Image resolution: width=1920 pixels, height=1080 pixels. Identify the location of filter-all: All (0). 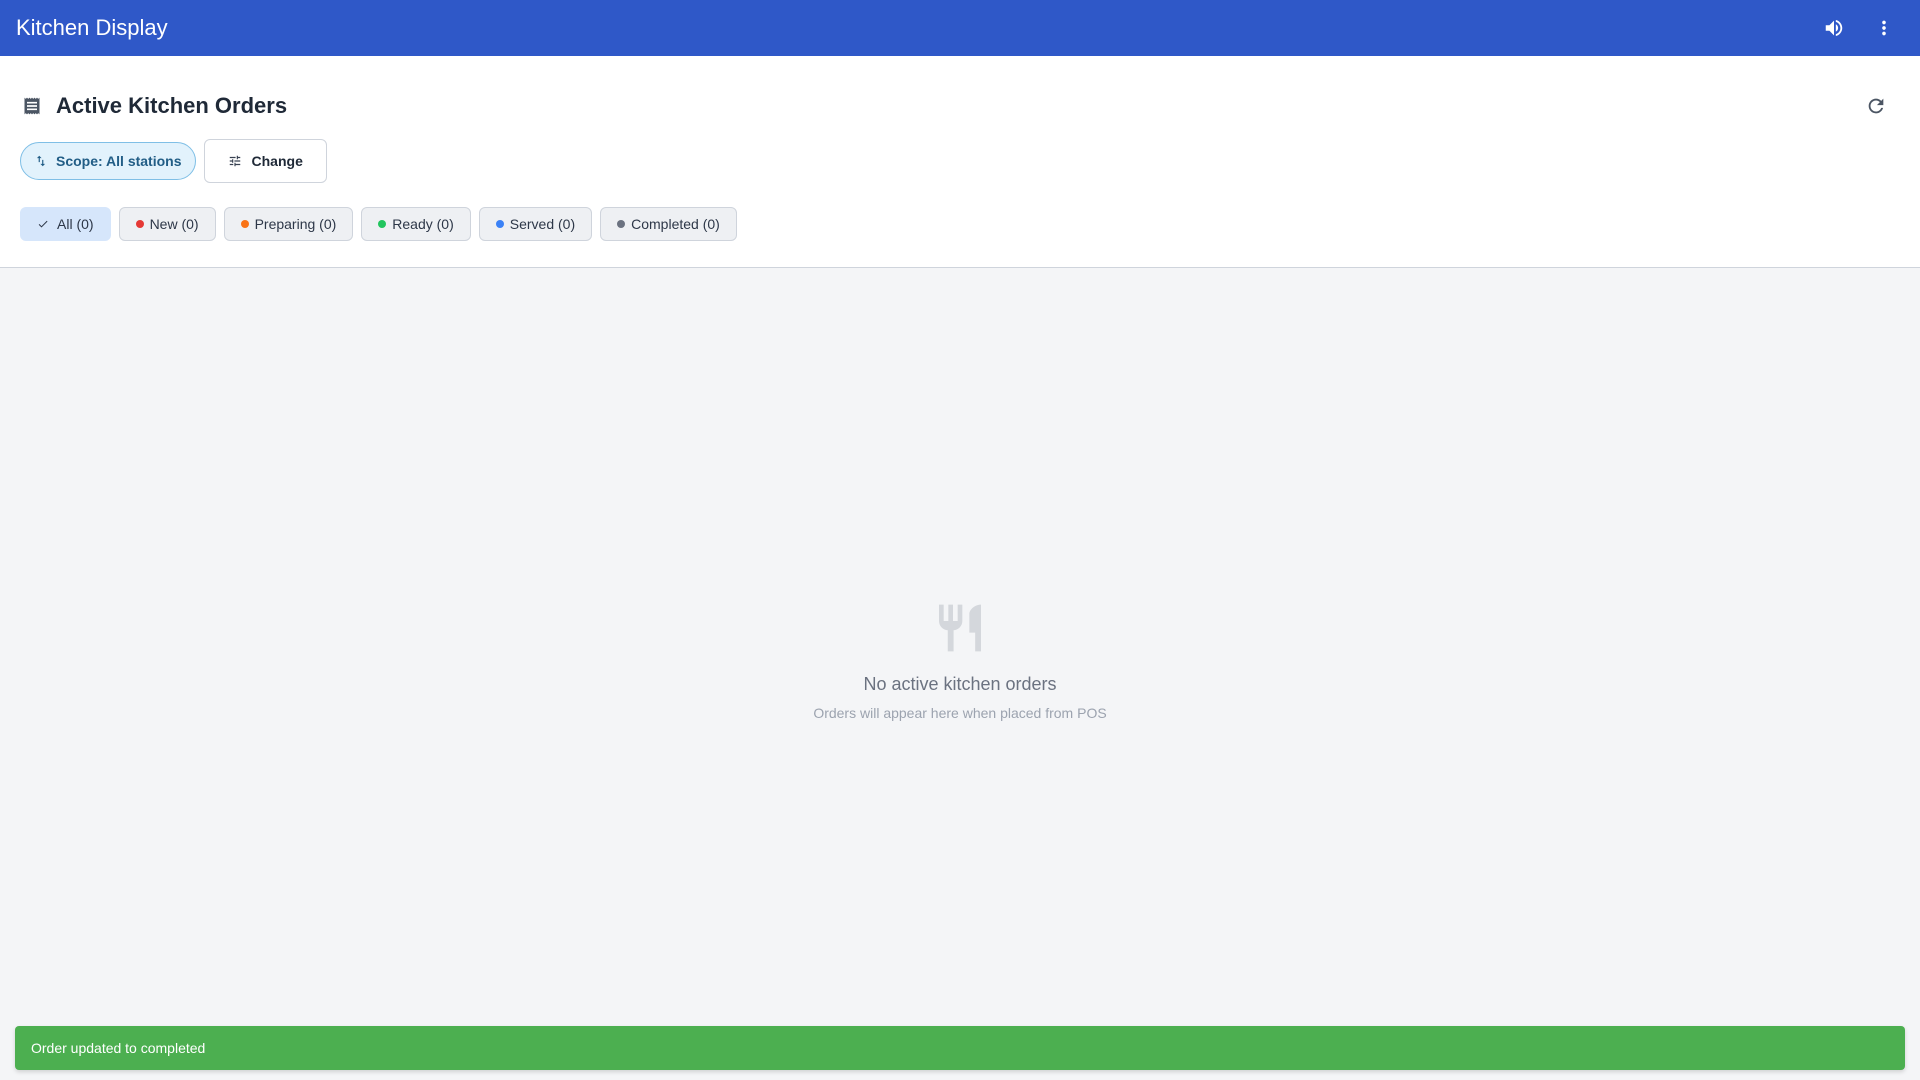
(65, 224).